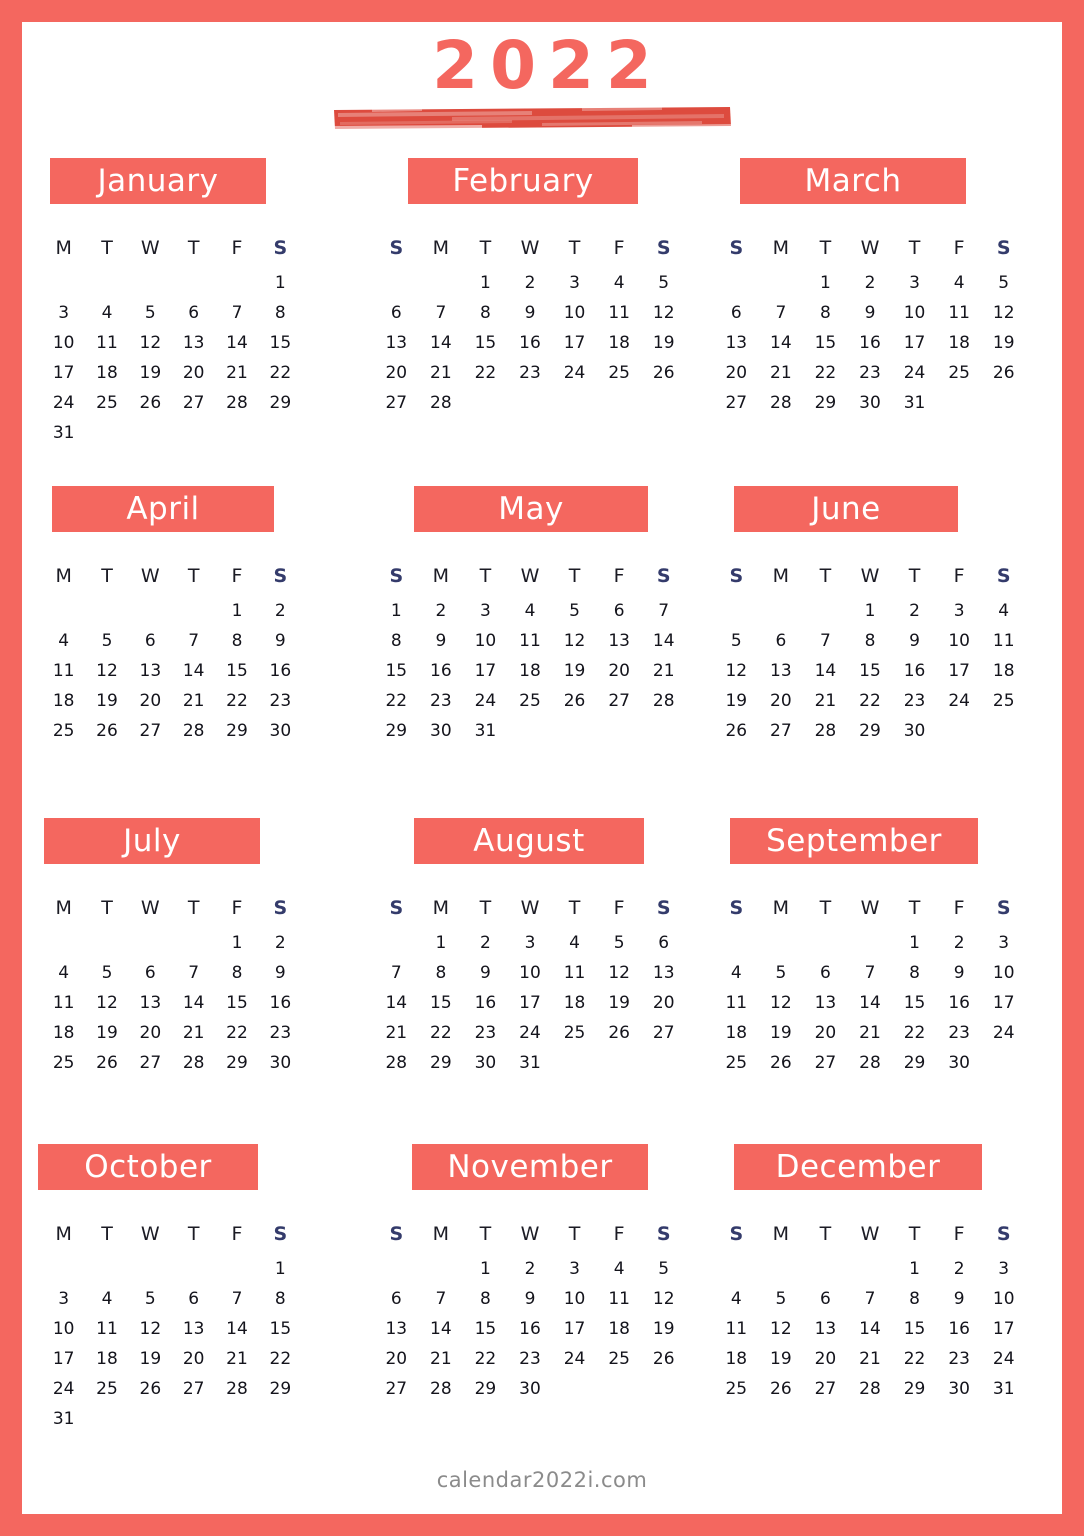  I want to click on day-cell: 11, so click(619, 1299).